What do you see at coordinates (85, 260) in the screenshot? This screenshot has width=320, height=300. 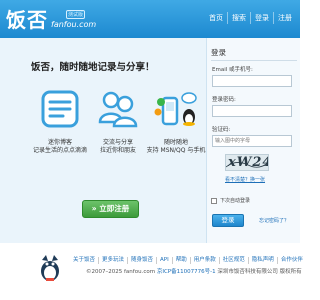 I see `footer-link-about: 关于饭否` at bounding box center [85, 260].